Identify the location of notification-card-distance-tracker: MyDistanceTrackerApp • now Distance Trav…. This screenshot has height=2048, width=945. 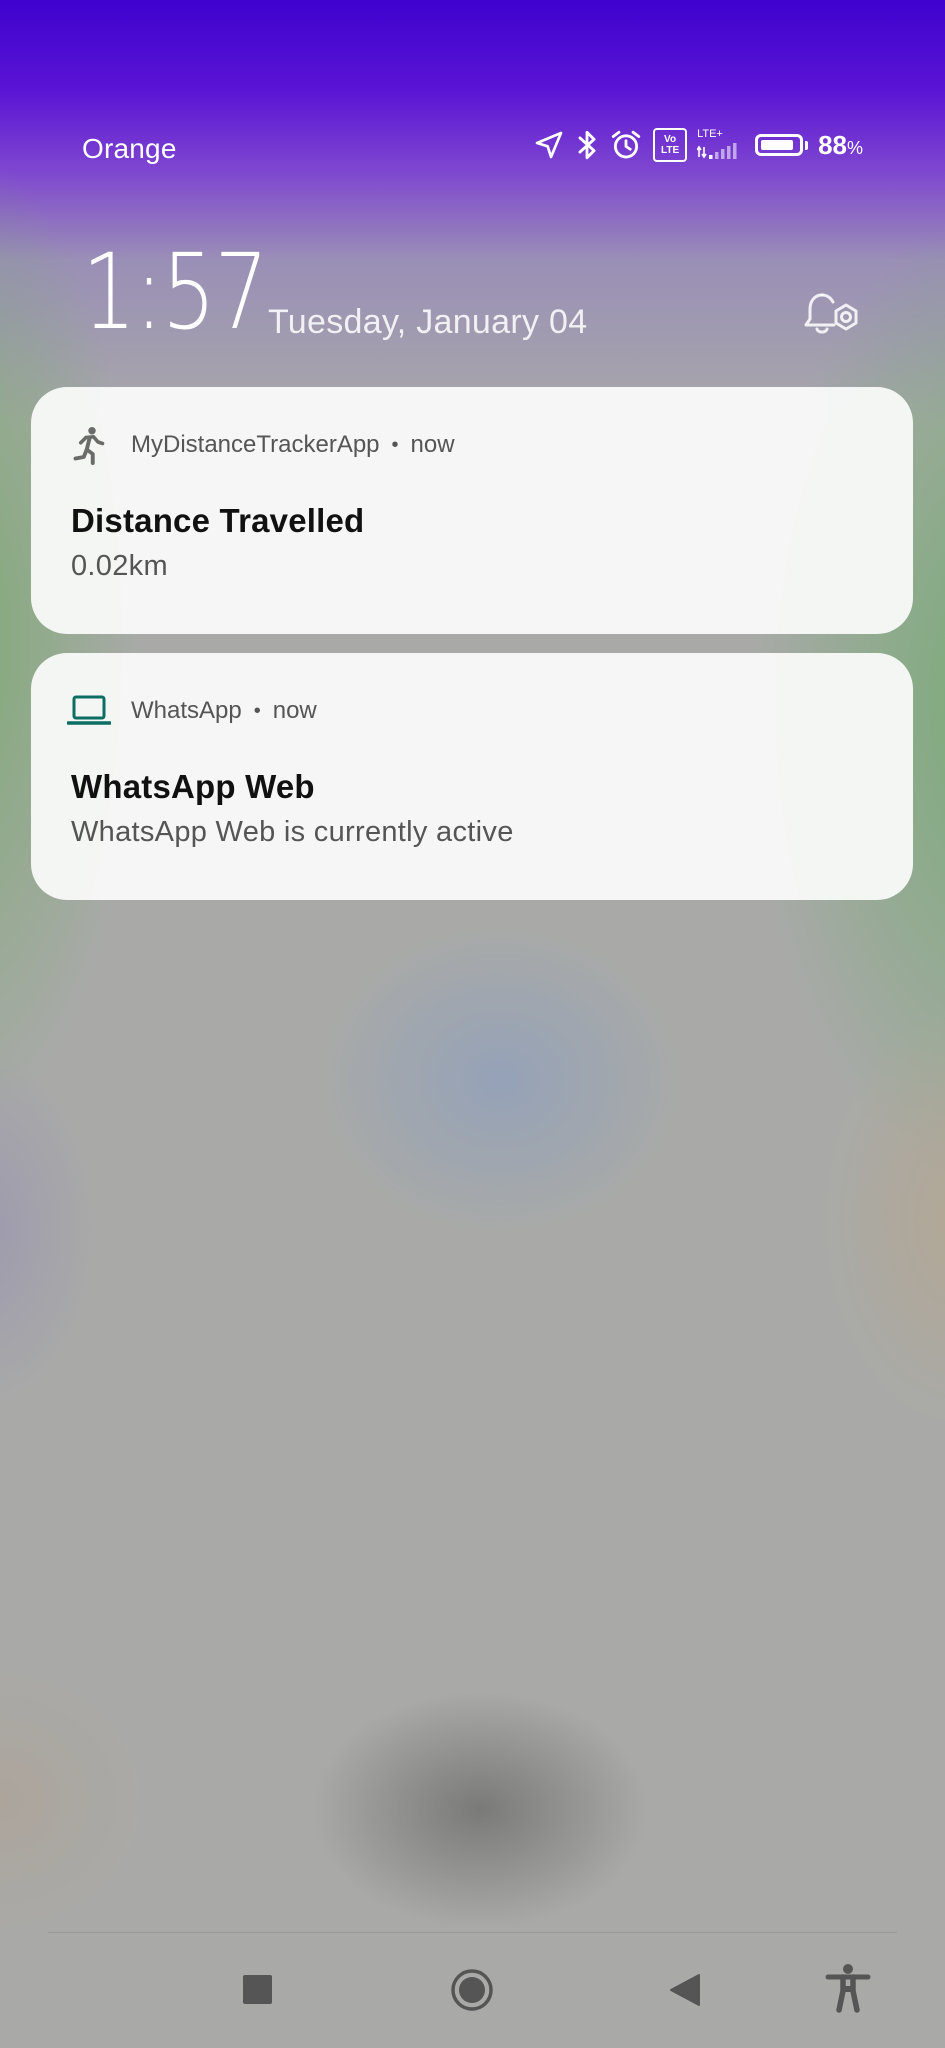
(472, 510).